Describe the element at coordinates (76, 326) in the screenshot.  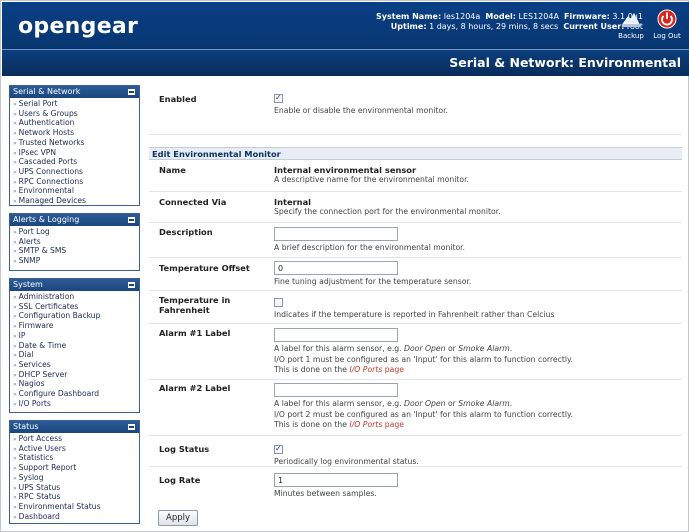
I see `nav-item-firmware: » Firmware` at that location.